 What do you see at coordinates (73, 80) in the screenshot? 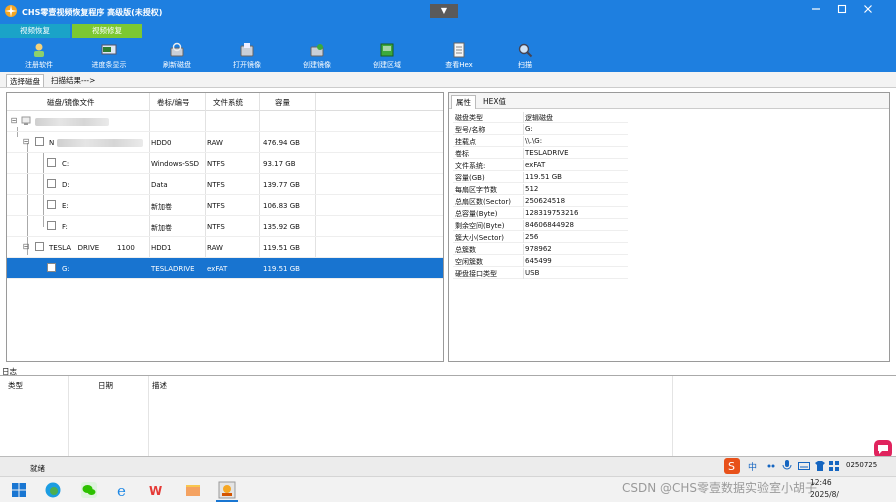
I see `tab-scan-results: 扫描结果--->` at bounding box center [73, 80].